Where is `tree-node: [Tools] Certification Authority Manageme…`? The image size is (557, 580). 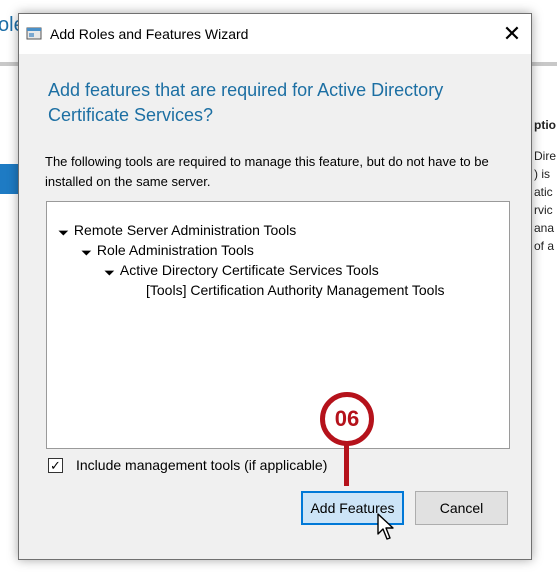
tree-node: [Tools] Certification Authority Manageme… is located at coordinates (295, 290).